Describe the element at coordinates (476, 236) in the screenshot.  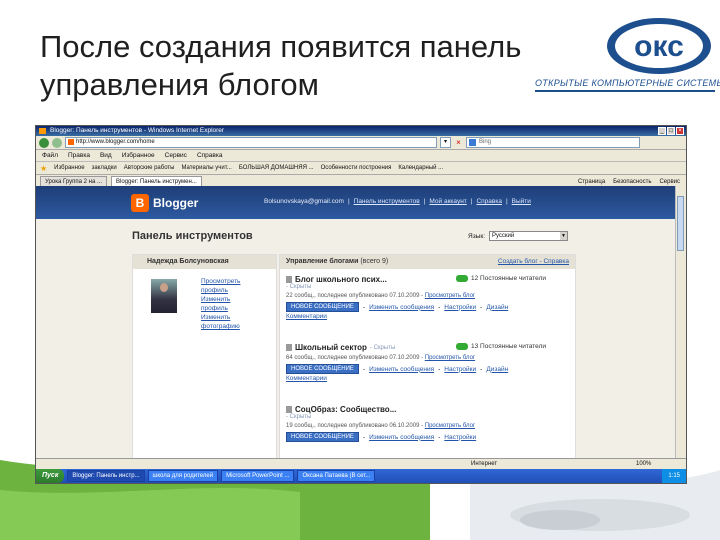
I see `language-label: Язык:` at that location.